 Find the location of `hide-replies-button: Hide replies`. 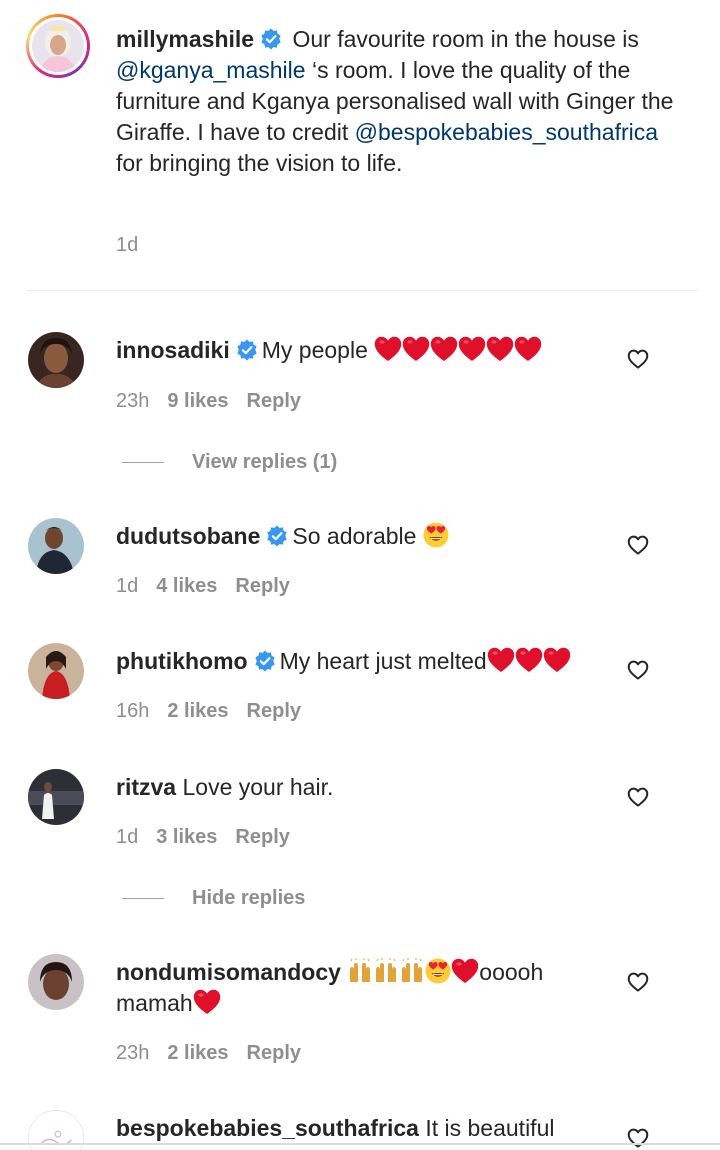

hide-replies-button: Hide replies is located at coordinates (213, 898).